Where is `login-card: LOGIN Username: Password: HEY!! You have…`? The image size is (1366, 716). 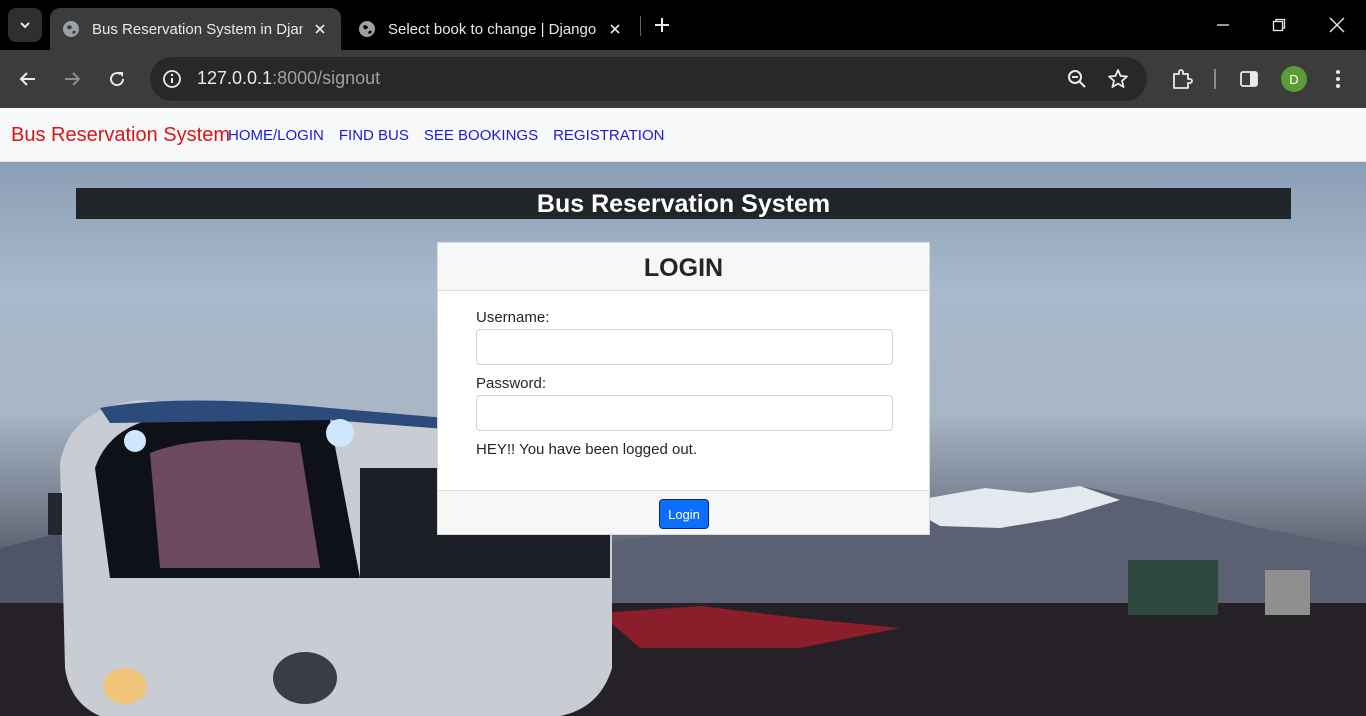 login-card: LOGIN Username: Password: HEY!! You have… is located at coordinates (683, 388).